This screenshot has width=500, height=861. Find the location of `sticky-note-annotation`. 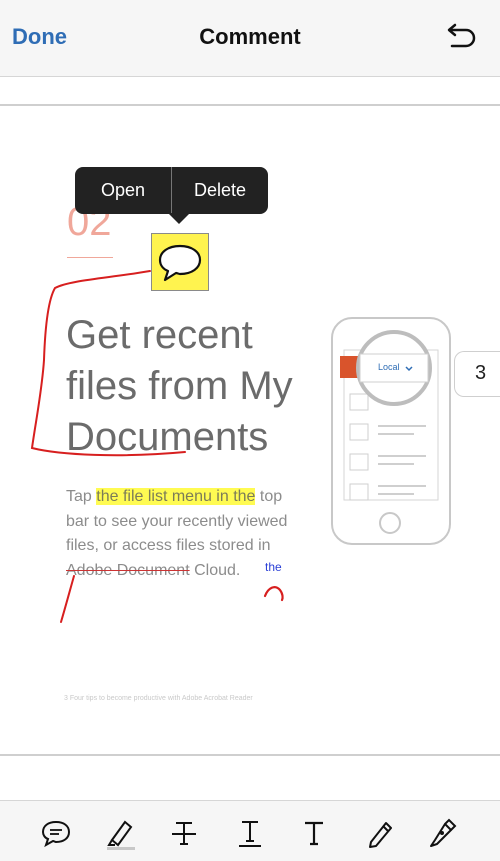

sticky-note-annotation is located at coordinates (180, 262).